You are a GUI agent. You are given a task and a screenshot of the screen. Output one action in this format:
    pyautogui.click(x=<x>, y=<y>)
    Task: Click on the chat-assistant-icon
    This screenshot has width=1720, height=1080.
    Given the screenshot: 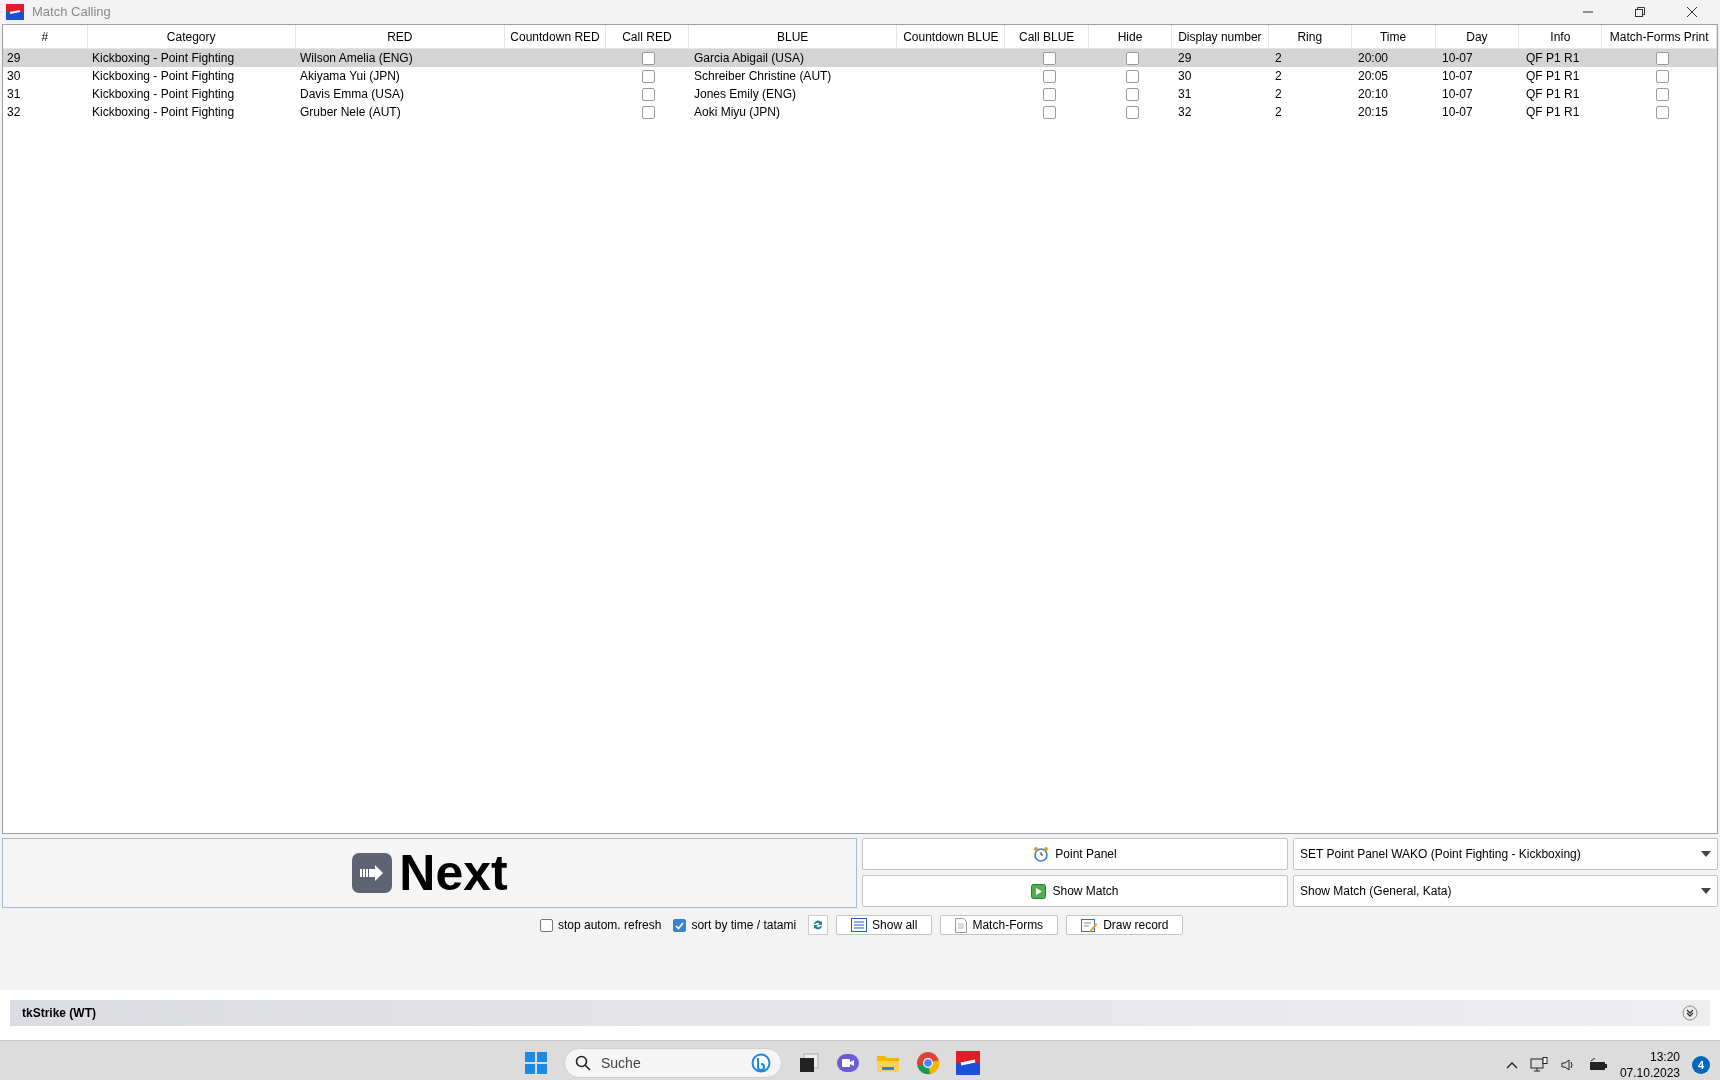 What is the action you would take?
    pyautogui.click(x=761, y=1063)
    